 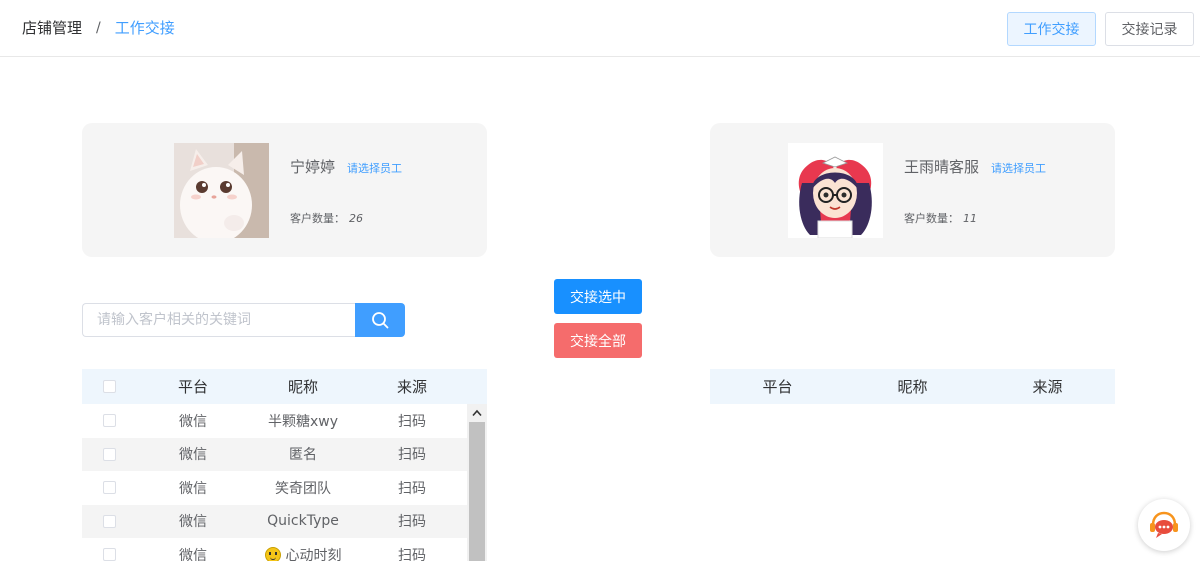 What do you see at coordinates (326, 218) in the screenshot?
I see `from-customer-count: 客户数量： 26` at bounding box center [326, 218].